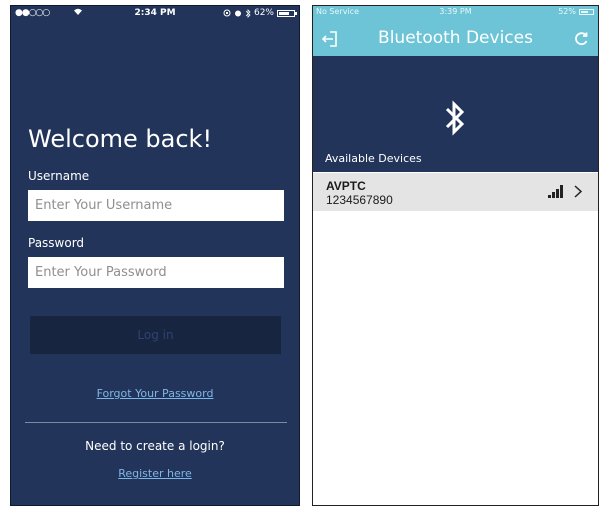  Describe the element at coordinates (373, 158) in the screenshot. I see `available-devices-label: Available Devices` at that location.